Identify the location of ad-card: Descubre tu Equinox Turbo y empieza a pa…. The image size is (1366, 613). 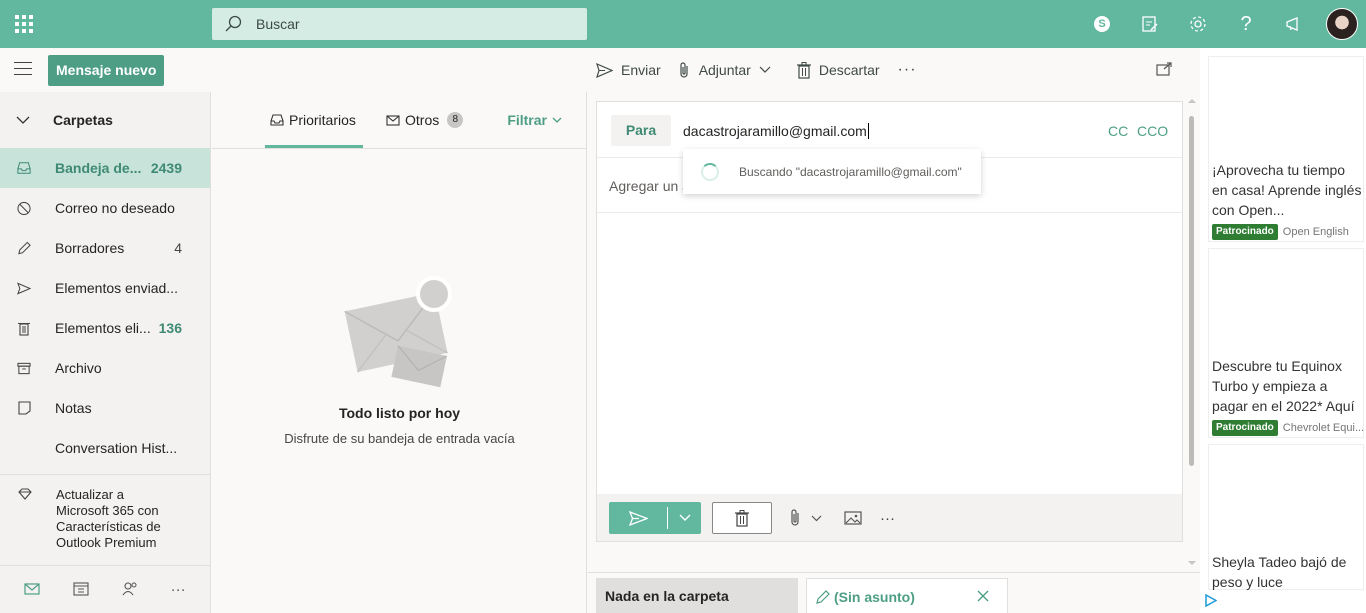
(1286, 343).